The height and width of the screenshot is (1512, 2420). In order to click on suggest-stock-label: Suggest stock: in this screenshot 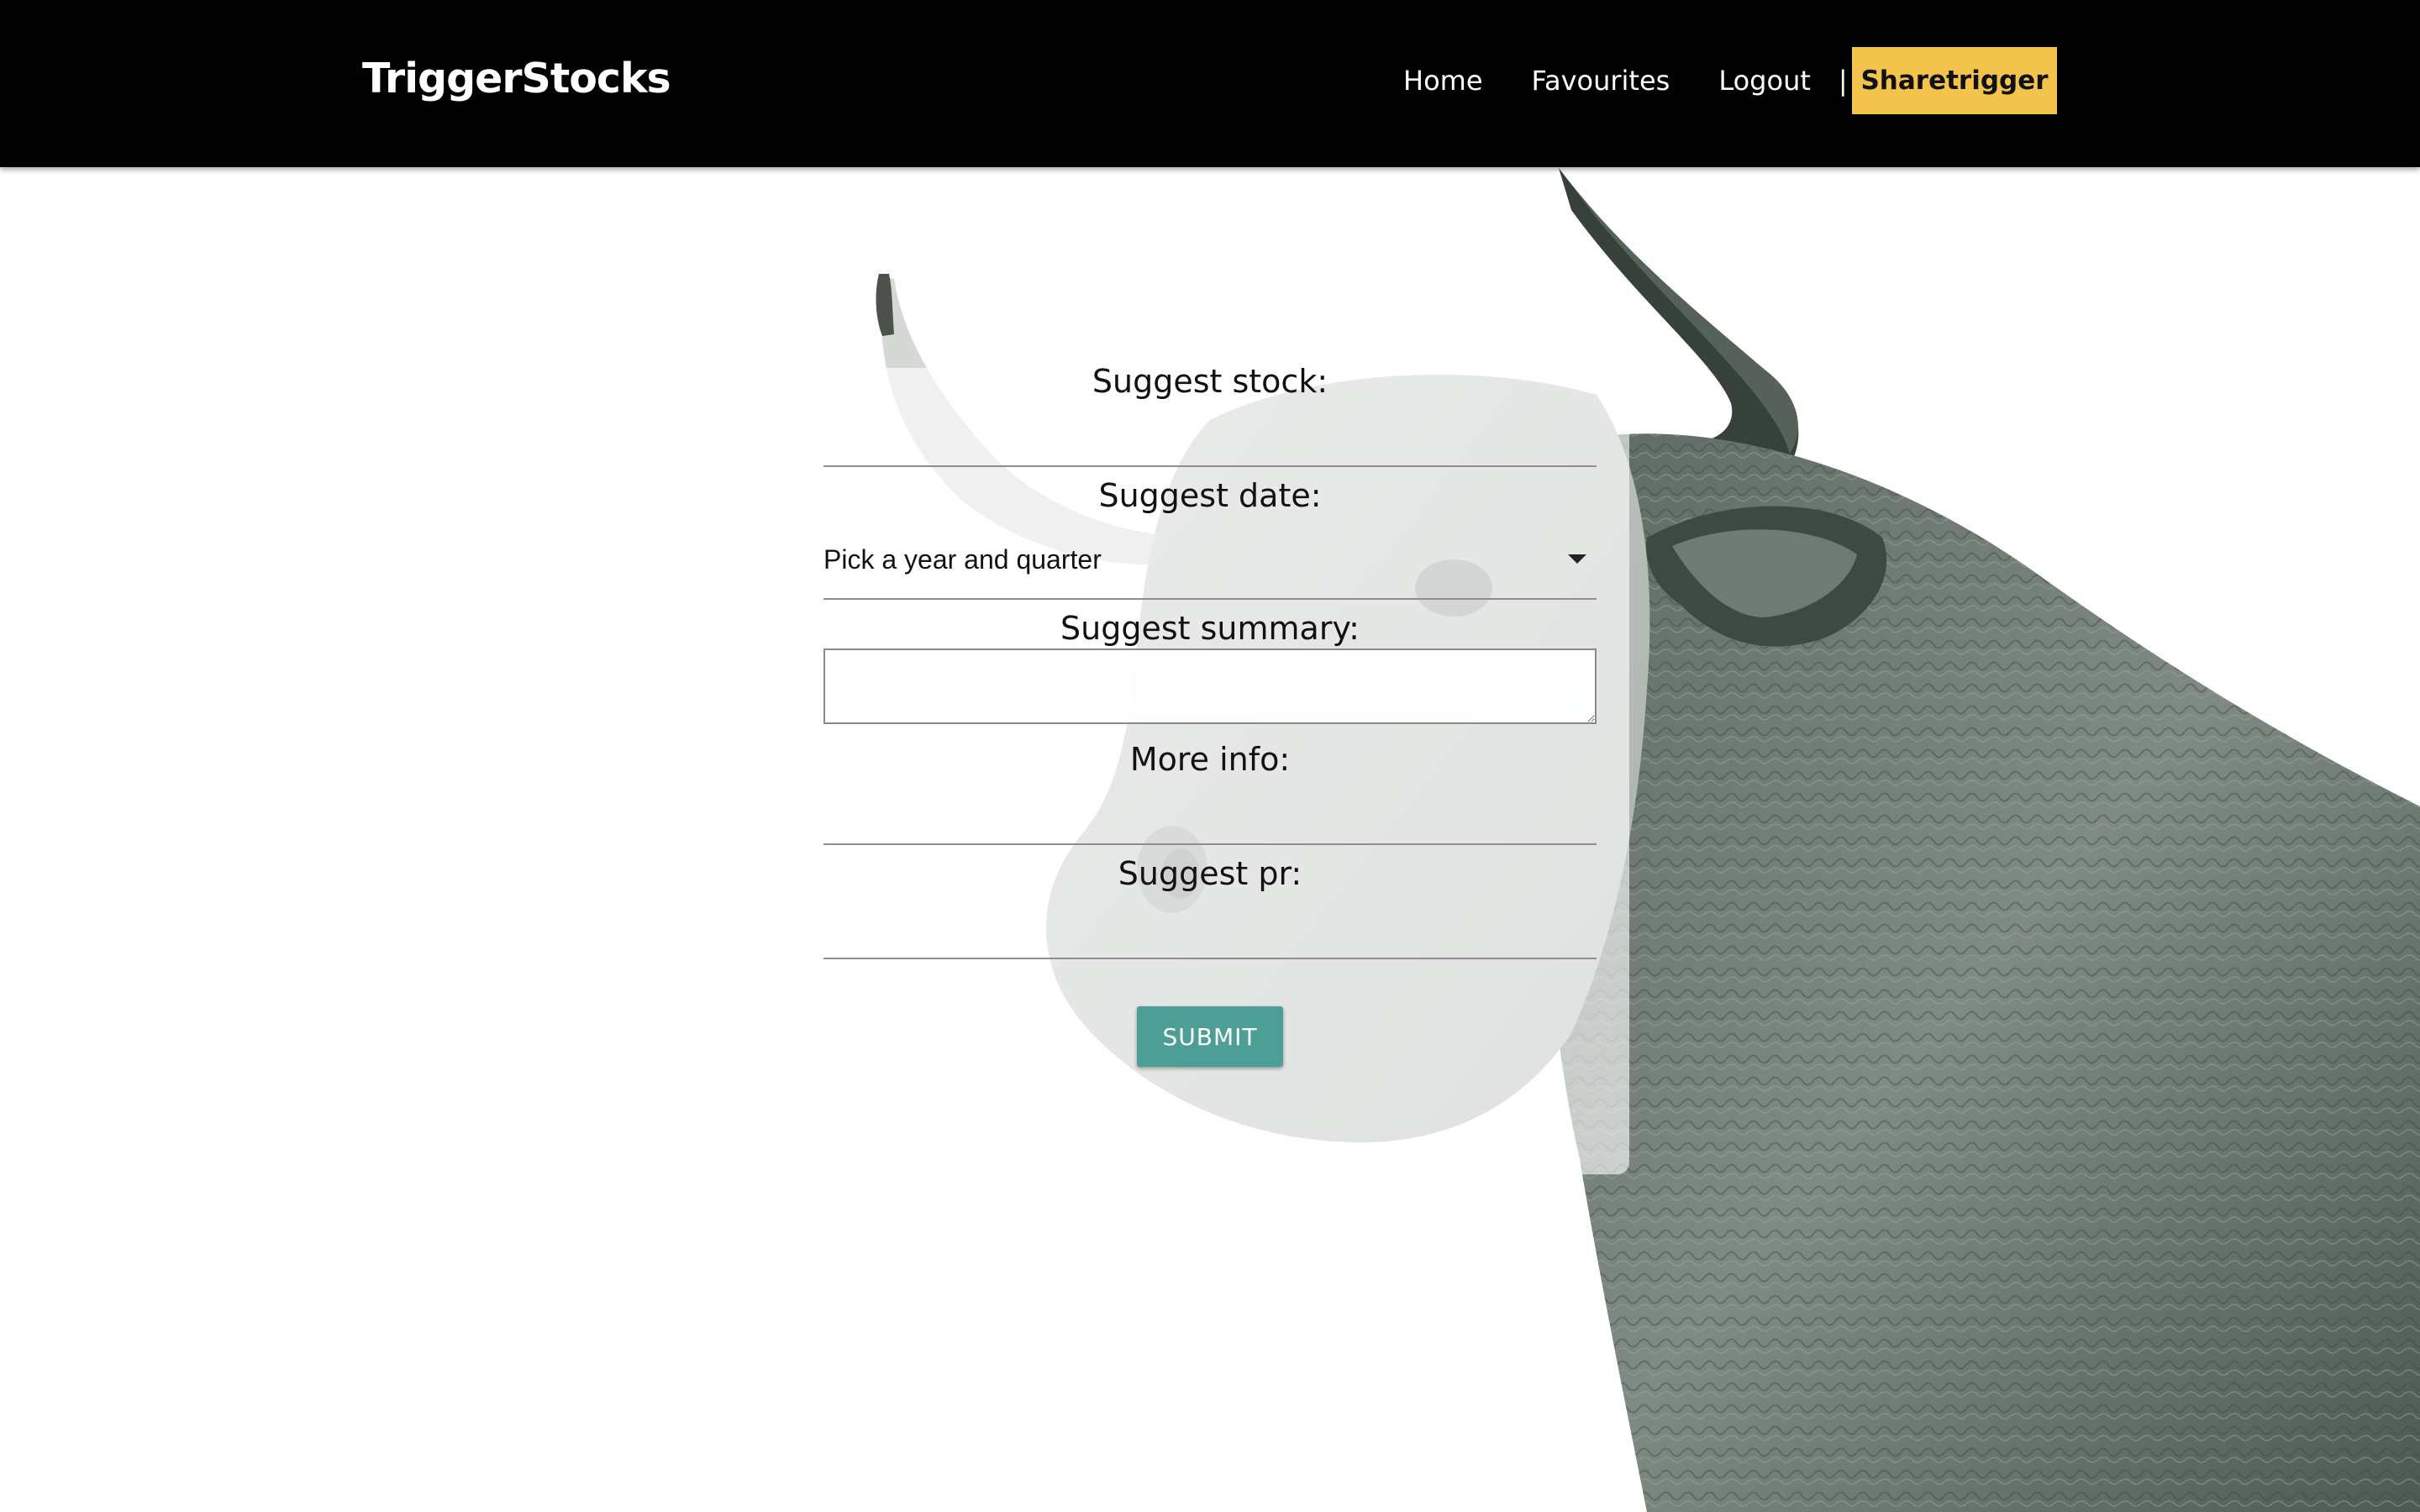, I will do `click(1210, 381)`.